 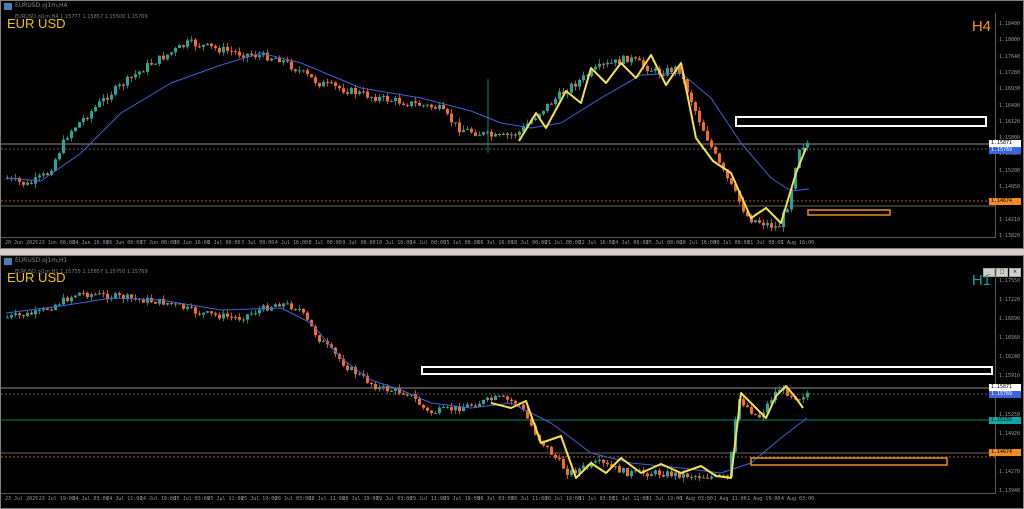 I want to click on time-tick-label: 20 Jun 2025, so click(x=22, y=243).